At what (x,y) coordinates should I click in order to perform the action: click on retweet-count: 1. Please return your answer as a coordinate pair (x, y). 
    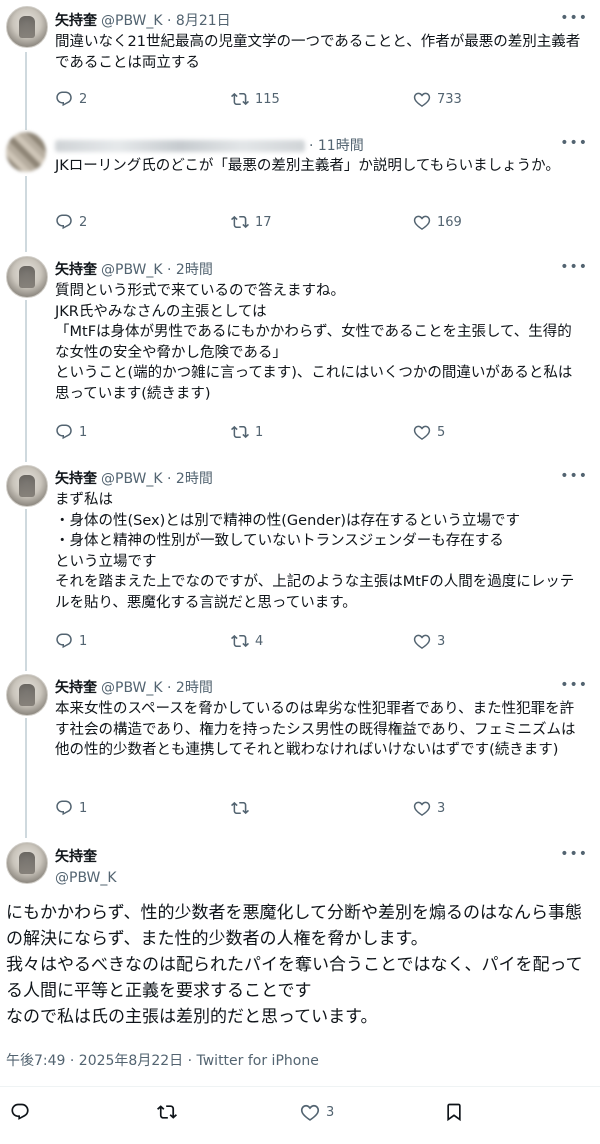
    Looking at the image, I should click on (259, 432).